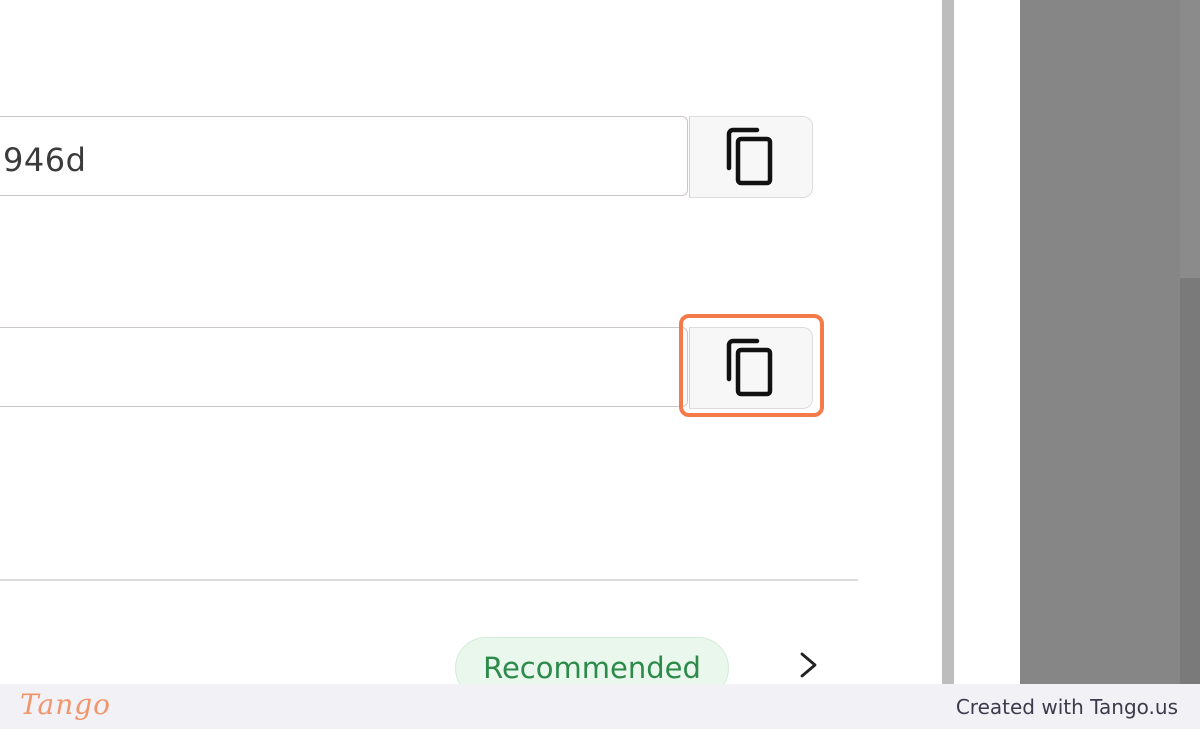  What do you see at coordinates (600, 706) in the screenshot?
I see `footer-bar: Tango Created with Tango.us` at bounding box center [600, 706].